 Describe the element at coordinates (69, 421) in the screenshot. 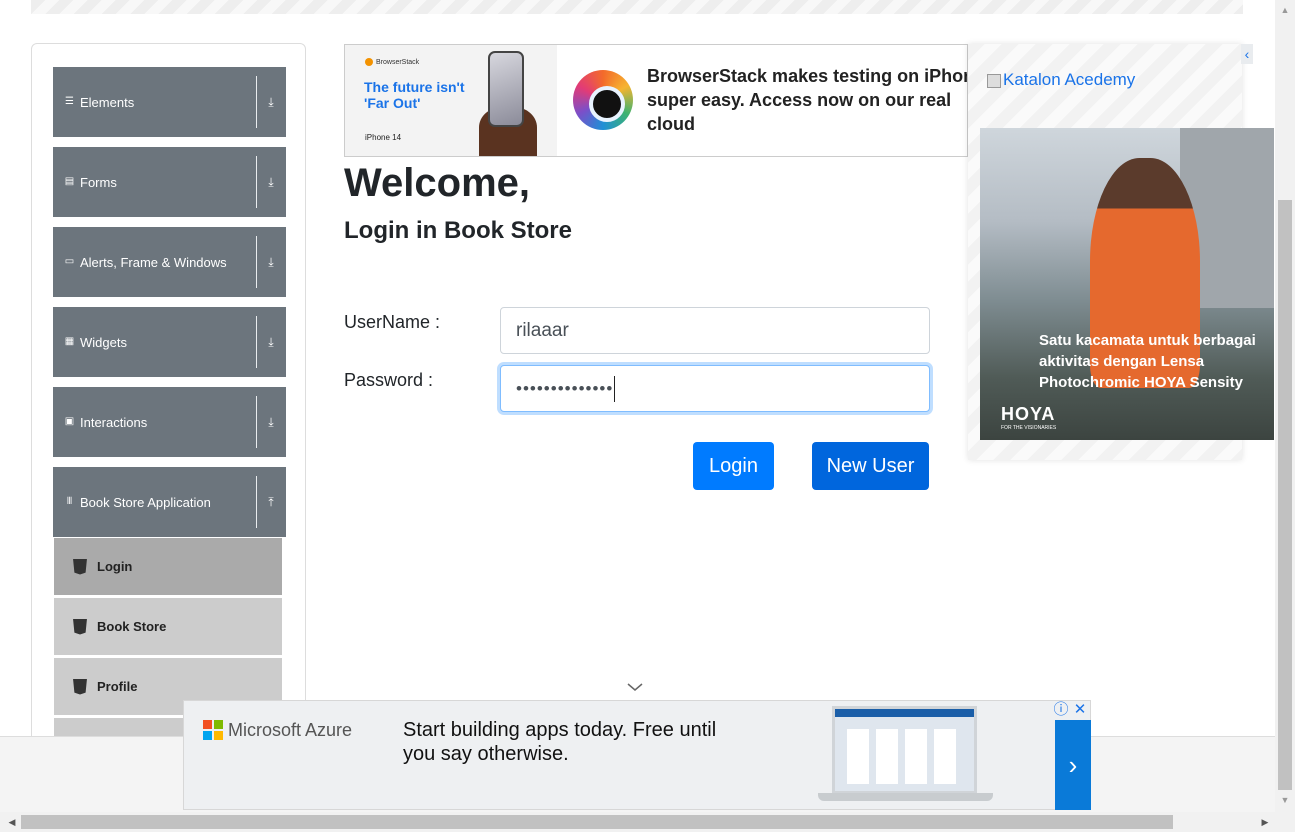

I see `interaction-icon: ▣` at that location.